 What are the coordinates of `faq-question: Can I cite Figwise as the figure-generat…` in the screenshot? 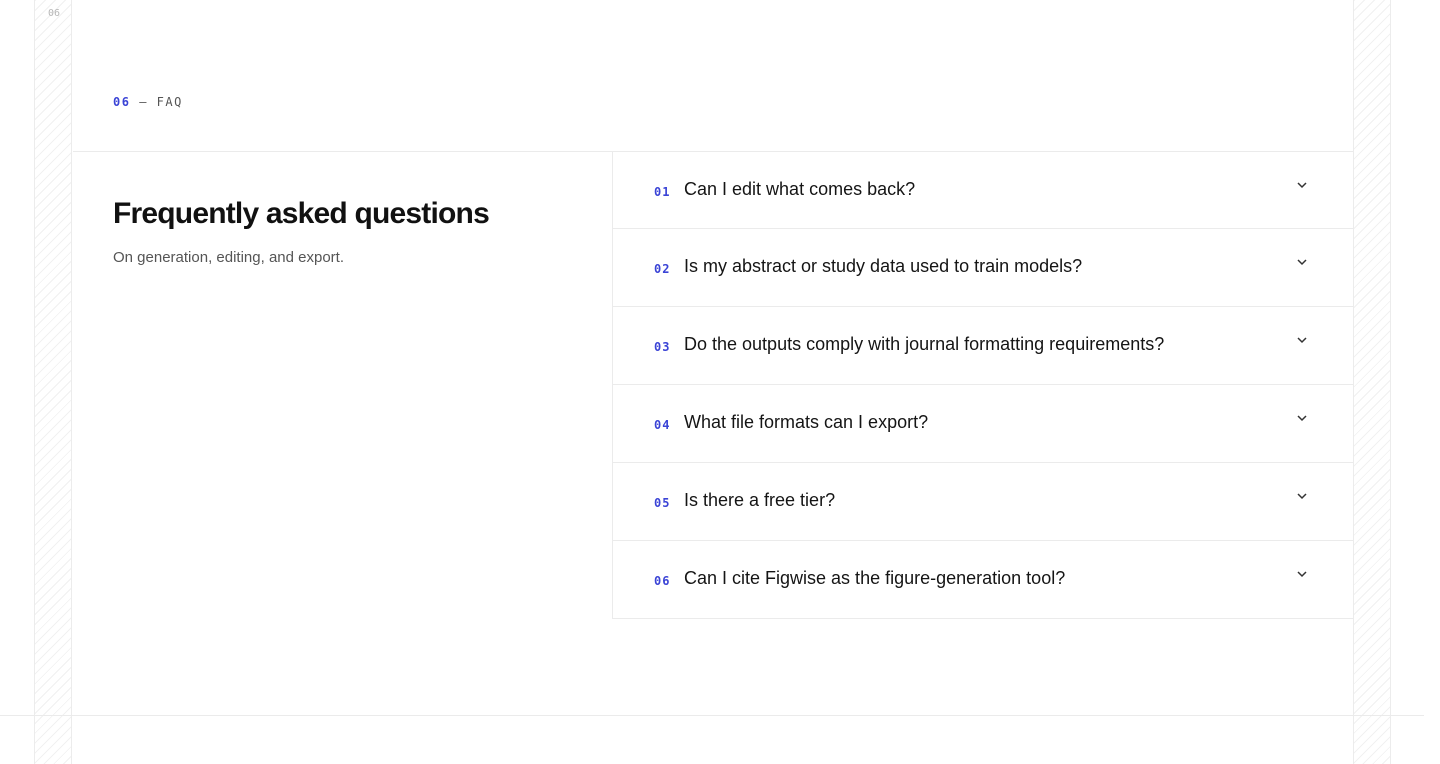 It's located at (875, 578).